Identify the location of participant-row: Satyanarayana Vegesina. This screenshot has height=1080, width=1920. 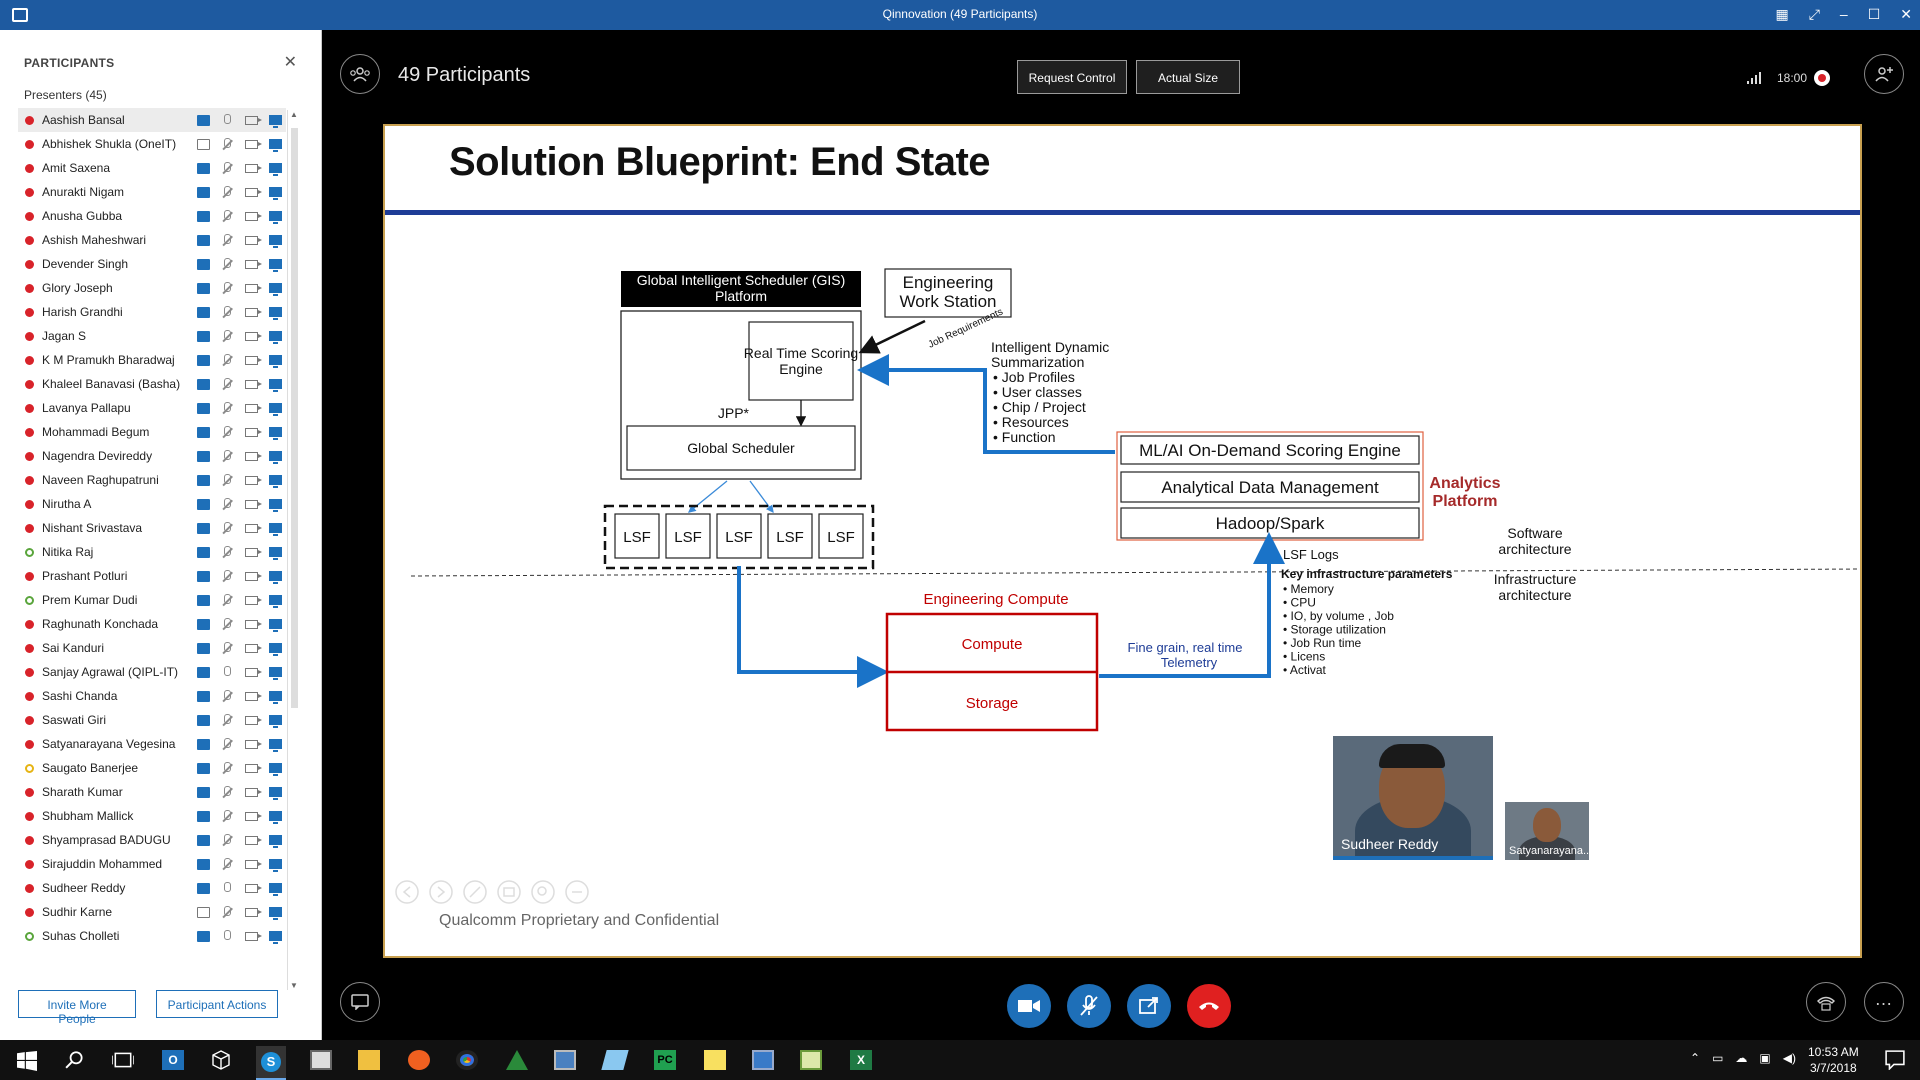
(152, 744).